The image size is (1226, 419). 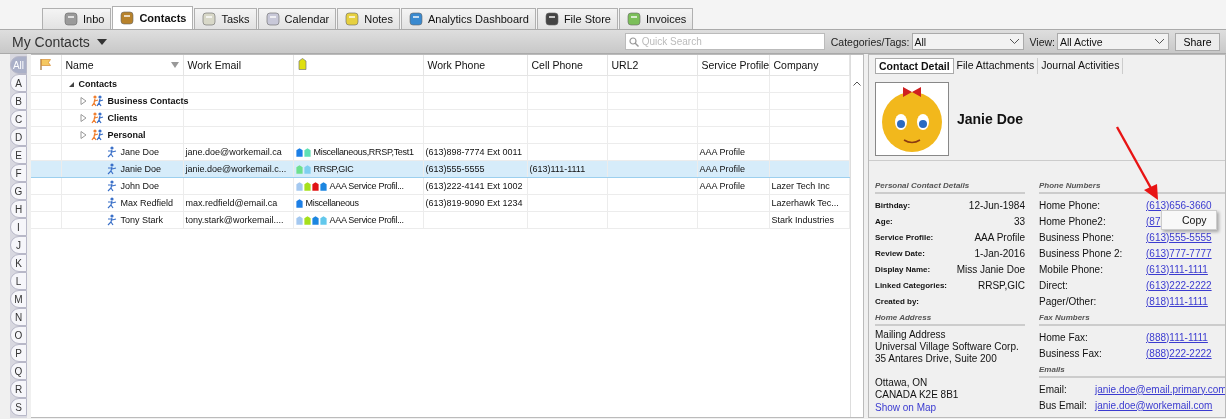 What do you see at coordinates (18, 335) in the screenshot?
I see `alphabet-filter: O` at bounding box center [18, 335].